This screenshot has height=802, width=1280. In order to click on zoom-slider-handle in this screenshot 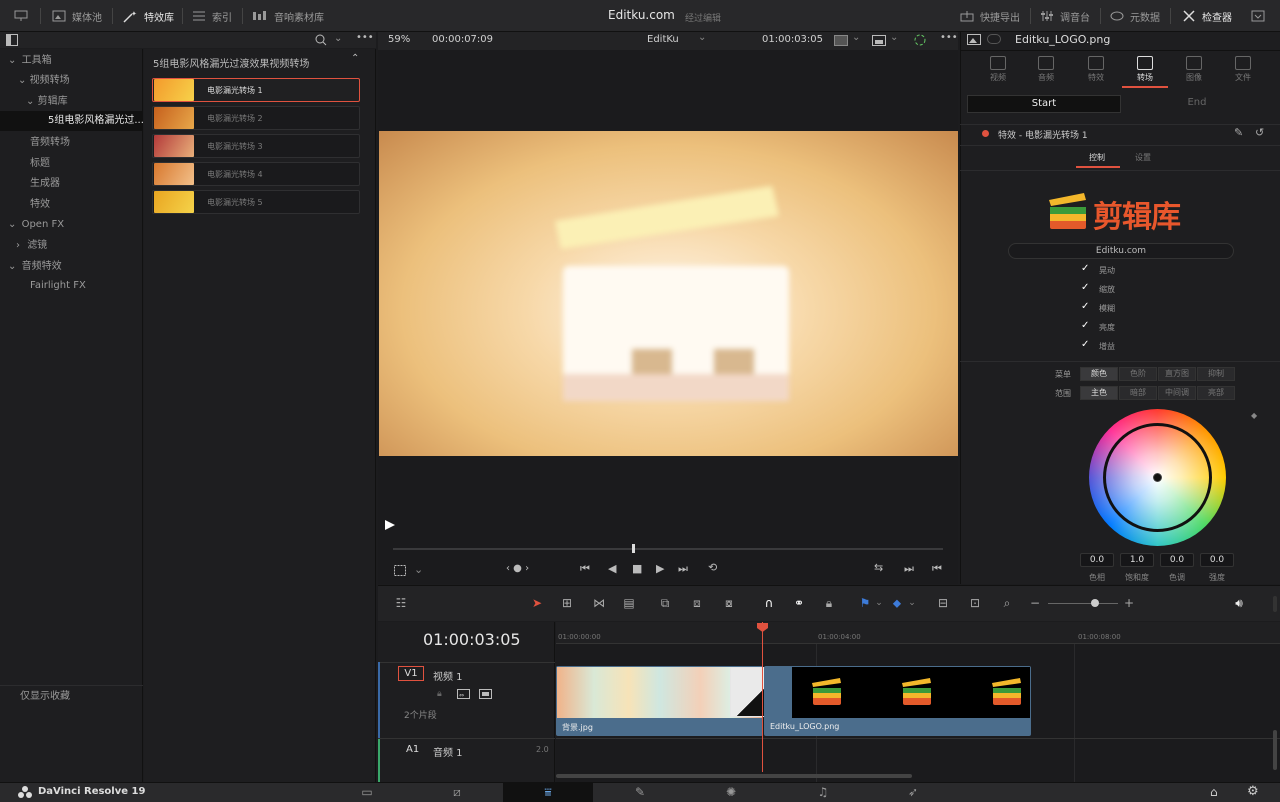, I will do `click(1095, 603)`.